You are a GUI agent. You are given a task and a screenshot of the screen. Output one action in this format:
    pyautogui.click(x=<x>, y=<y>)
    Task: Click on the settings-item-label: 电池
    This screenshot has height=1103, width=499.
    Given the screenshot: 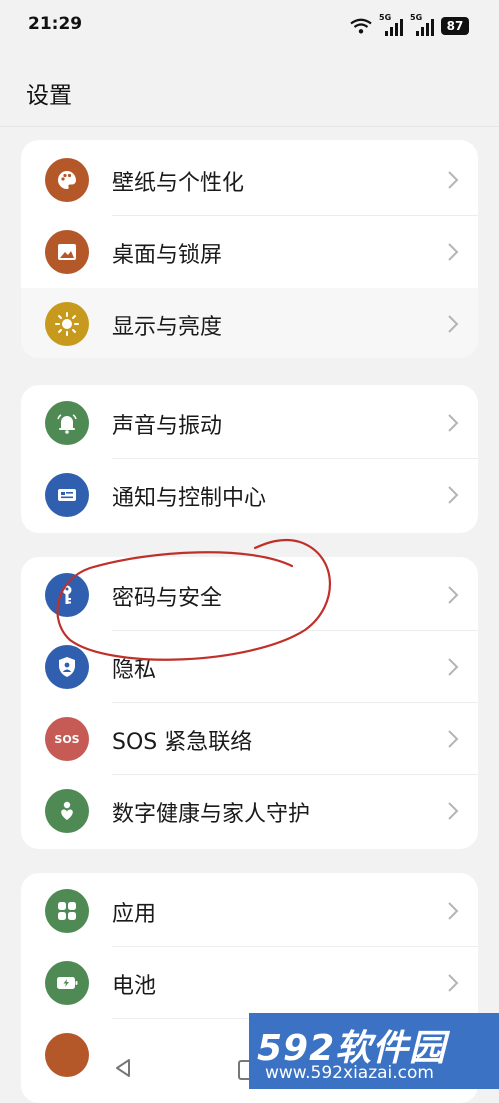 What is the action you would take?
    pyautogui.click(x=134, y=986)
    